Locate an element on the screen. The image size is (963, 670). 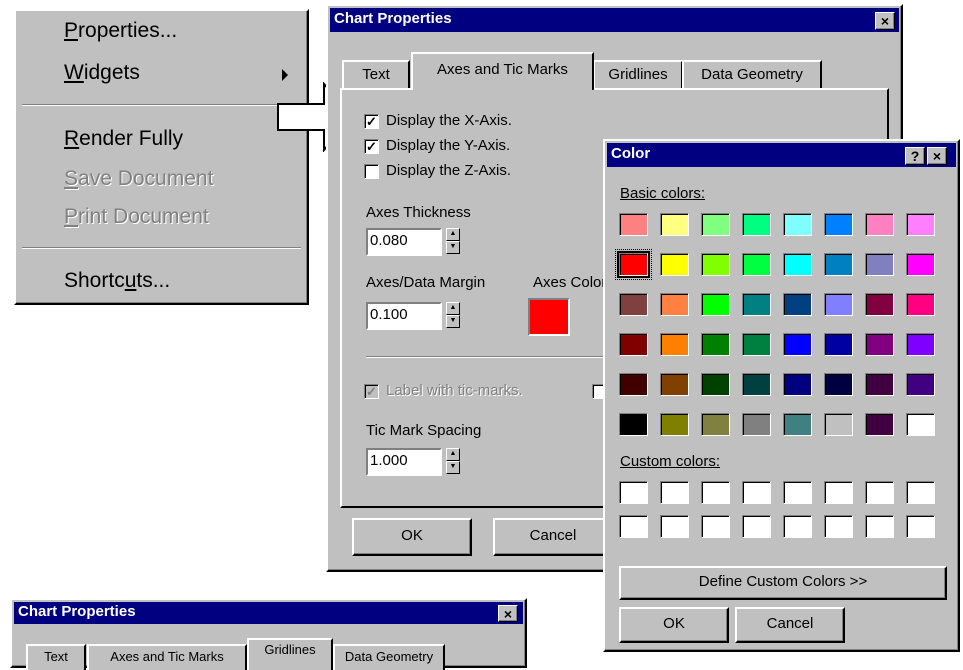
tic-spacing-input: 1.000 is located at coordinates (404, 462).